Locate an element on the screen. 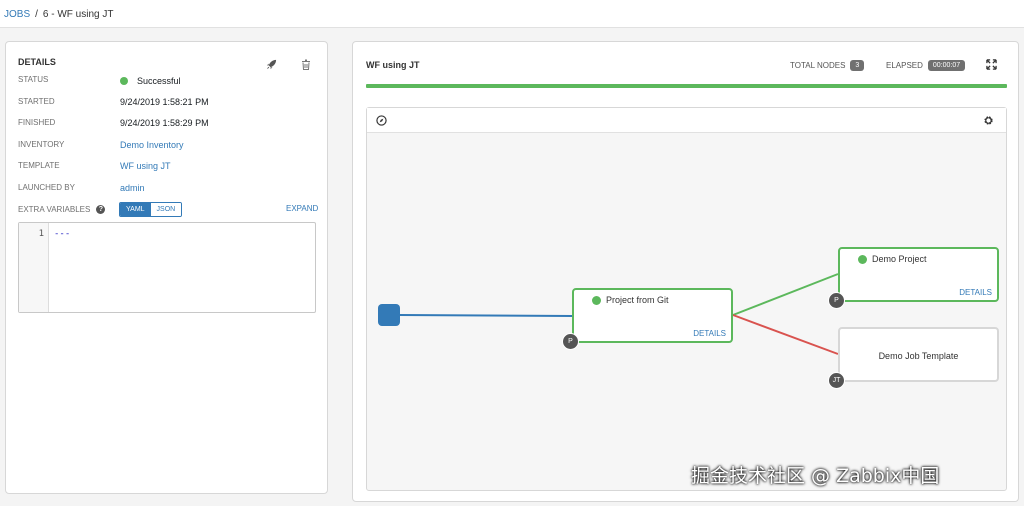  breadcrumb-current: 6 - WF using JT is located at coordinates (78, 14).